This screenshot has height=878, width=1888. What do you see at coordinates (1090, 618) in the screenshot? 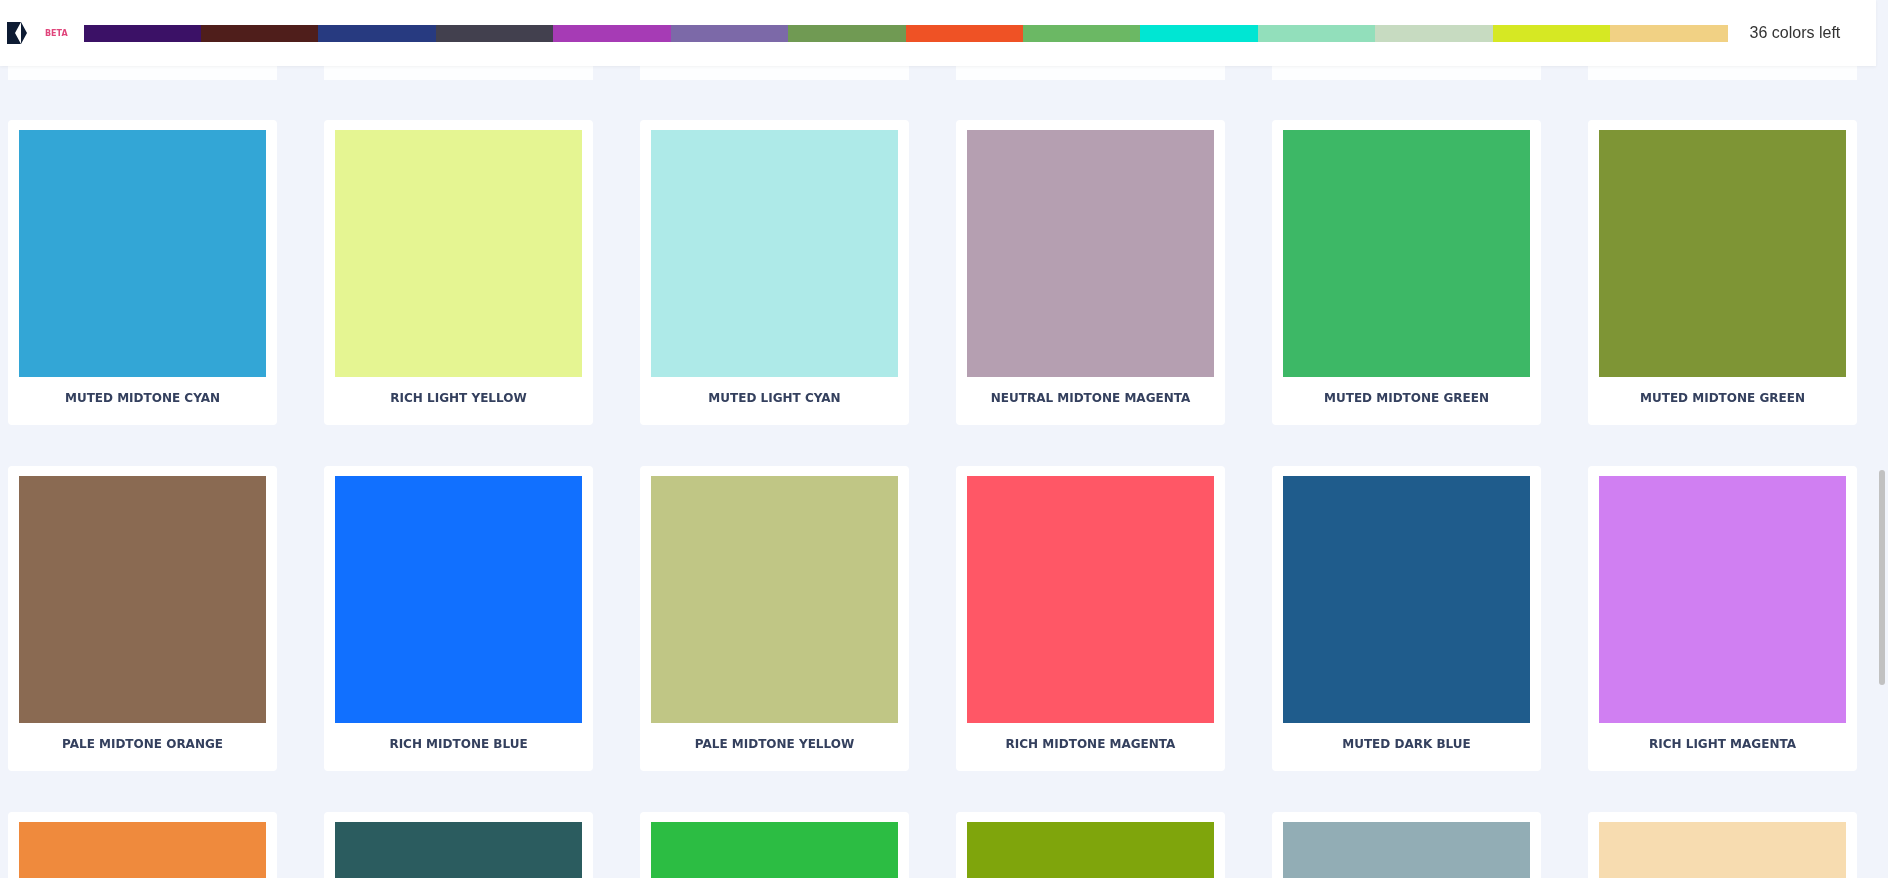
I see `color-card: RICH MIDTONE MAGENTA` at bounding box center [1090, 618].